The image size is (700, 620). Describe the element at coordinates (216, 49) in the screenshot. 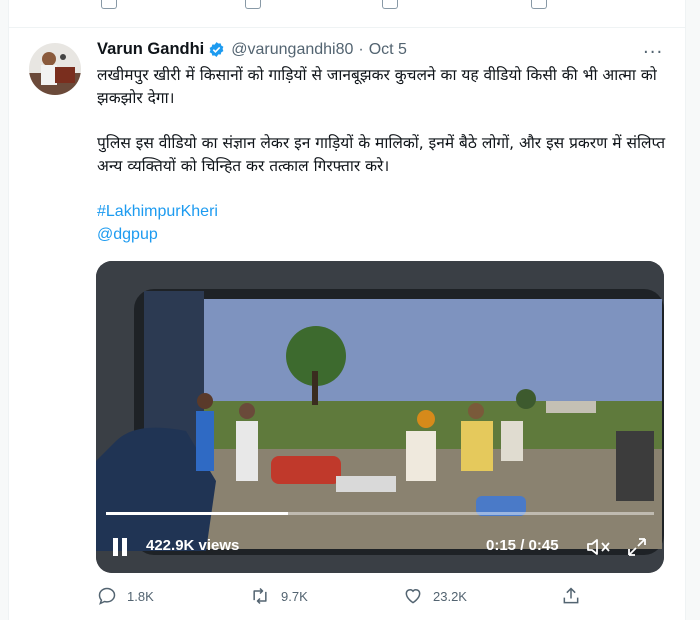

I see `verified-icon` at that location.